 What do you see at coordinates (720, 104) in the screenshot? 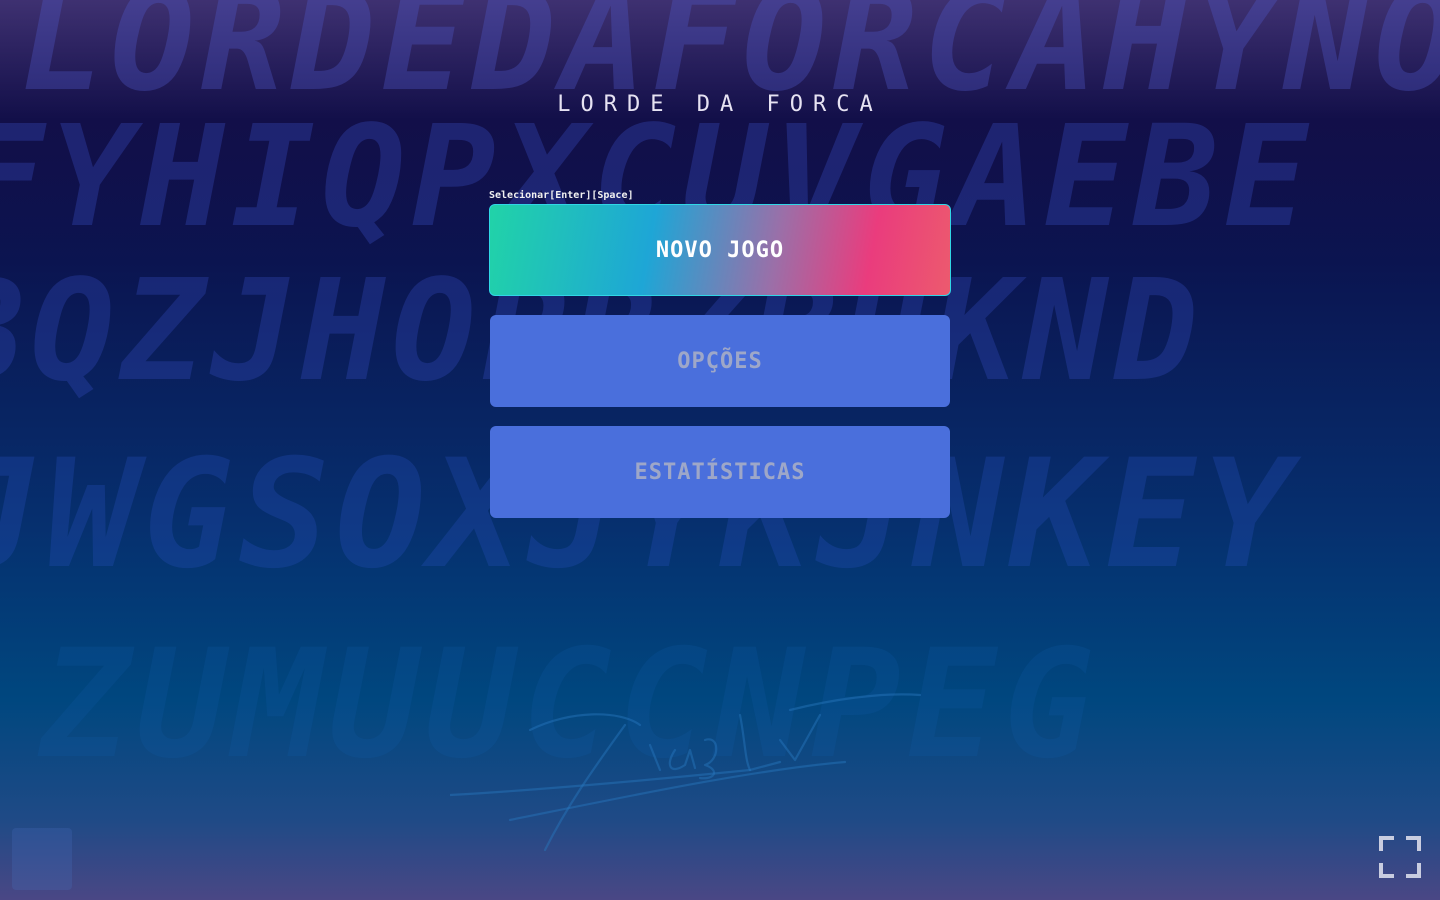
I see `game-title: LORDE DA FORCA` at bounding box center [720, 104].